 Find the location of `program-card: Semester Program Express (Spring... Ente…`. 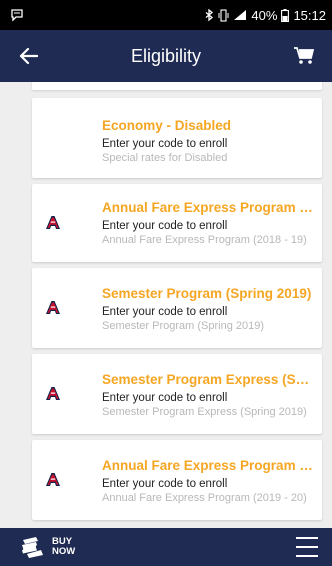

program-card: Semester Program Express (Spring... Ente… is located at coordinates (177, 394).